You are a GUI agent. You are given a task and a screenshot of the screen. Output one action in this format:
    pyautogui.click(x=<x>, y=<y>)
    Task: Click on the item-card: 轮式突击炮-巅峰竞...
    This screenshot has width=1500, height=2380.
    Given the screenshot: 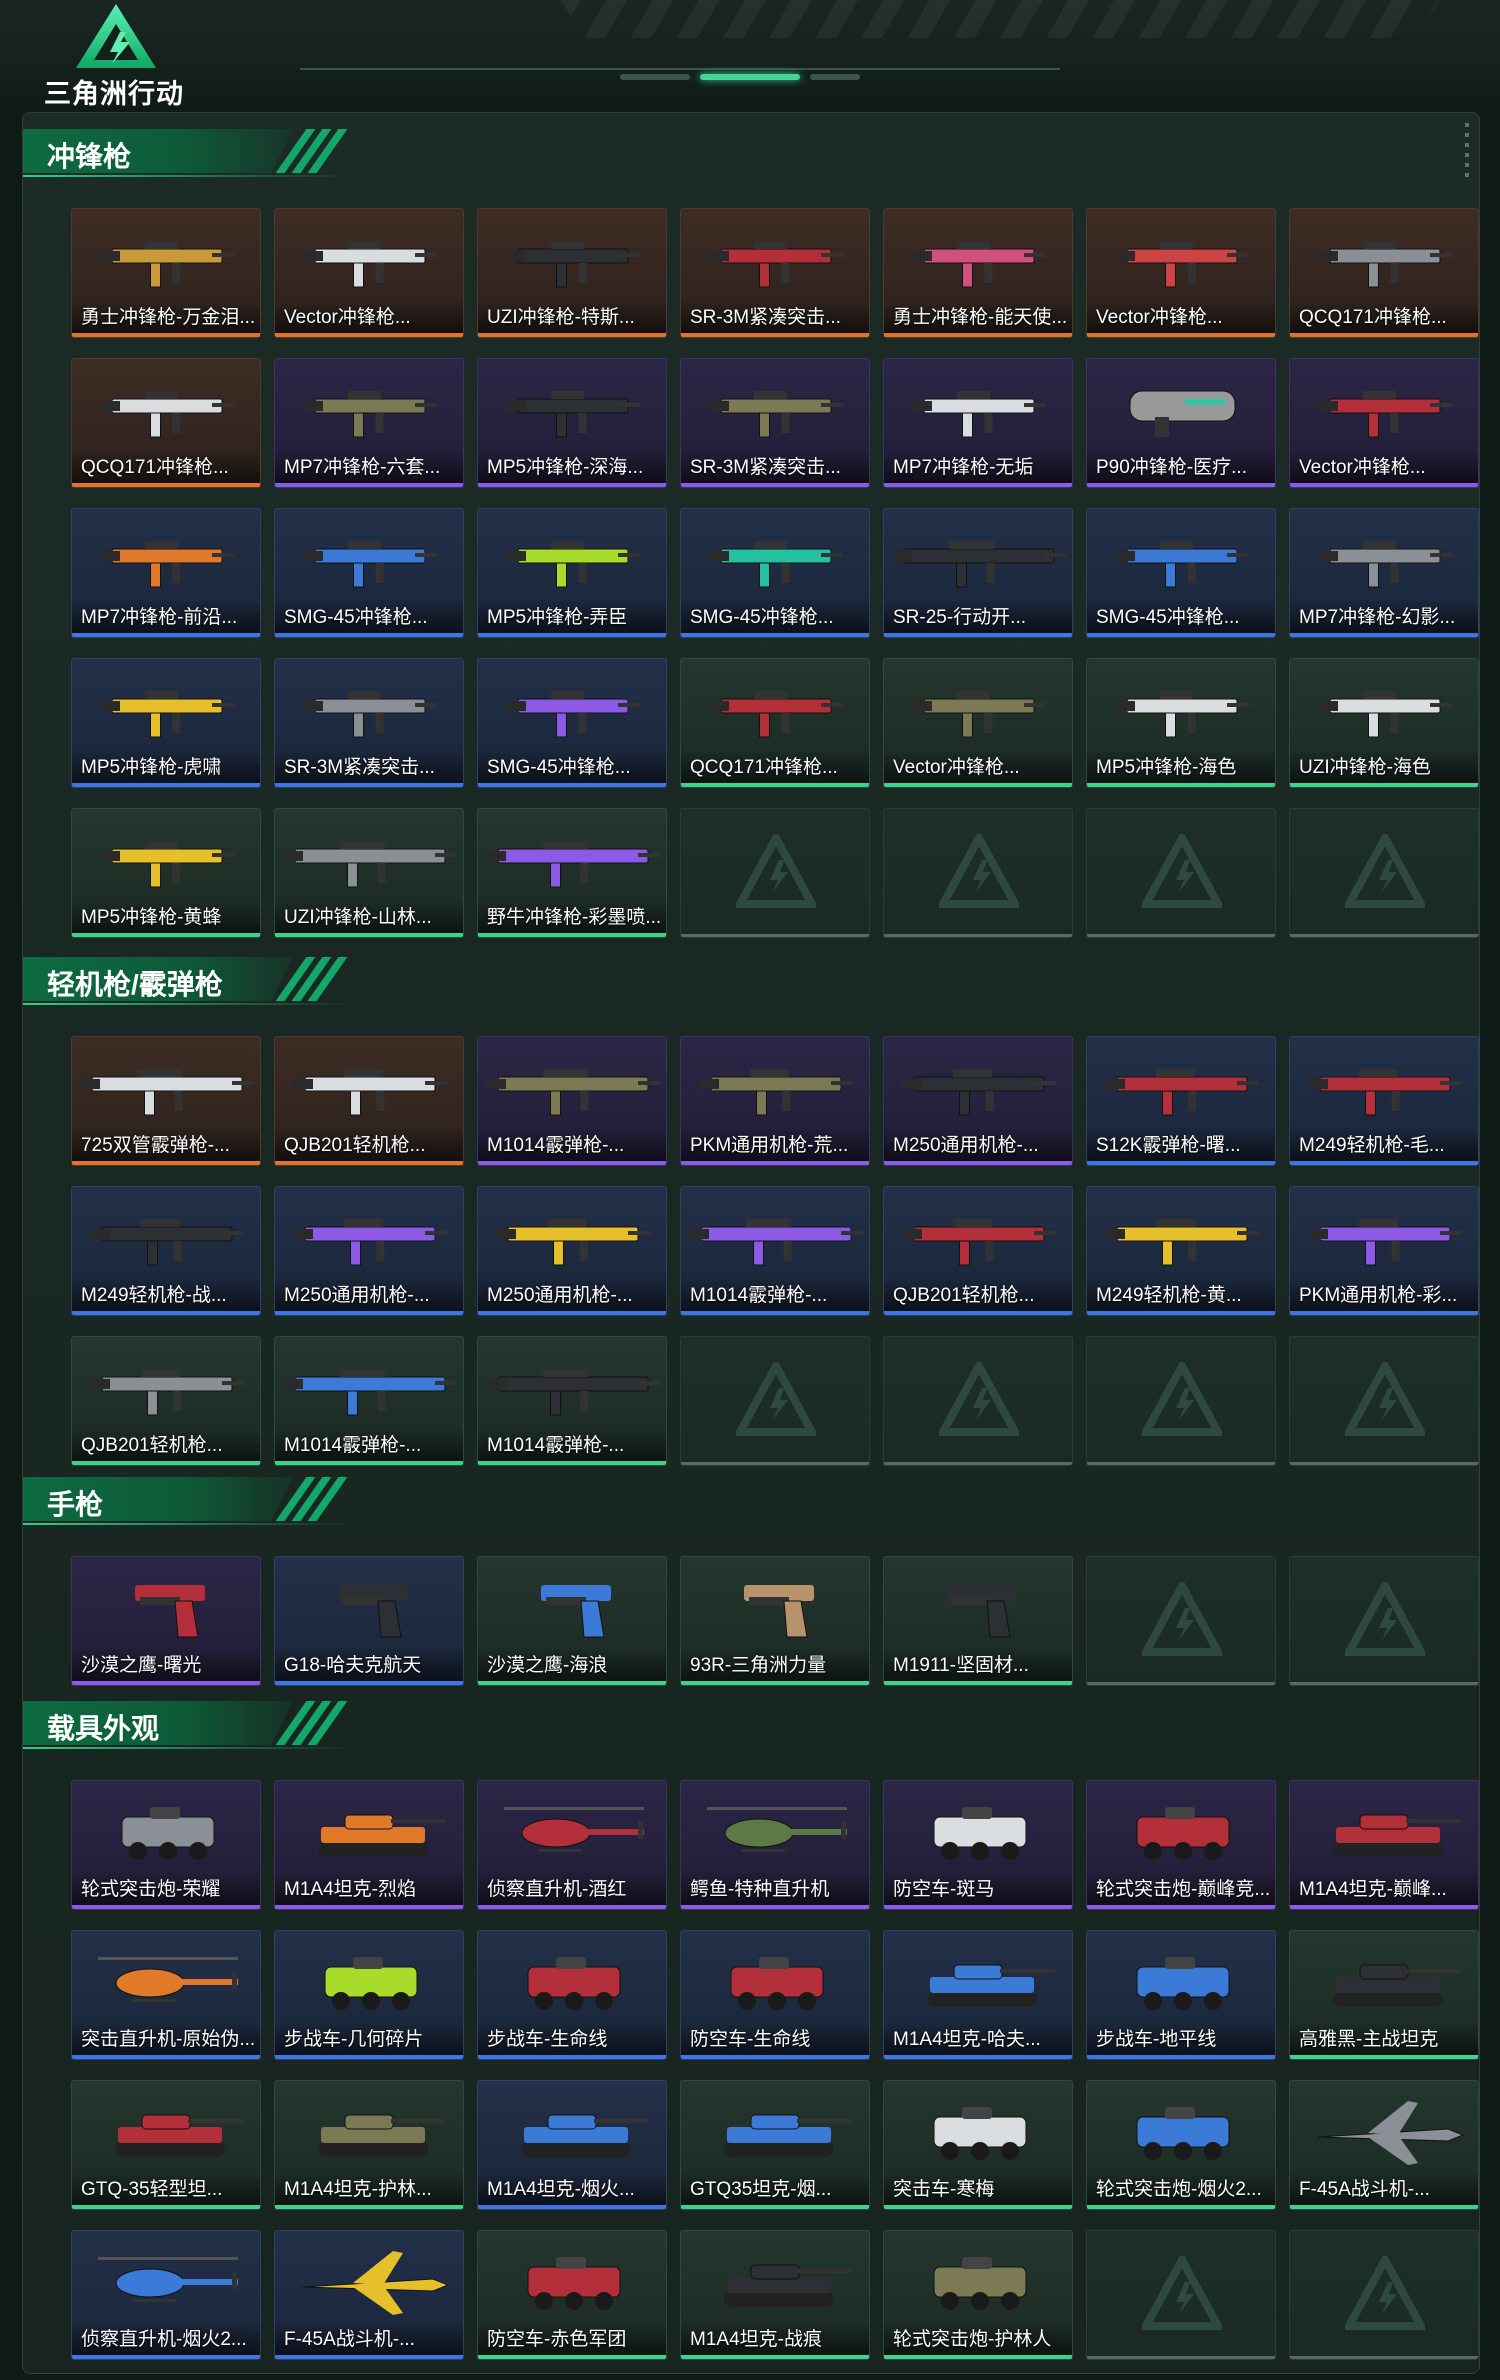 What is the action you would take?
    pyautogui.click(x=1181, y=1845)
    